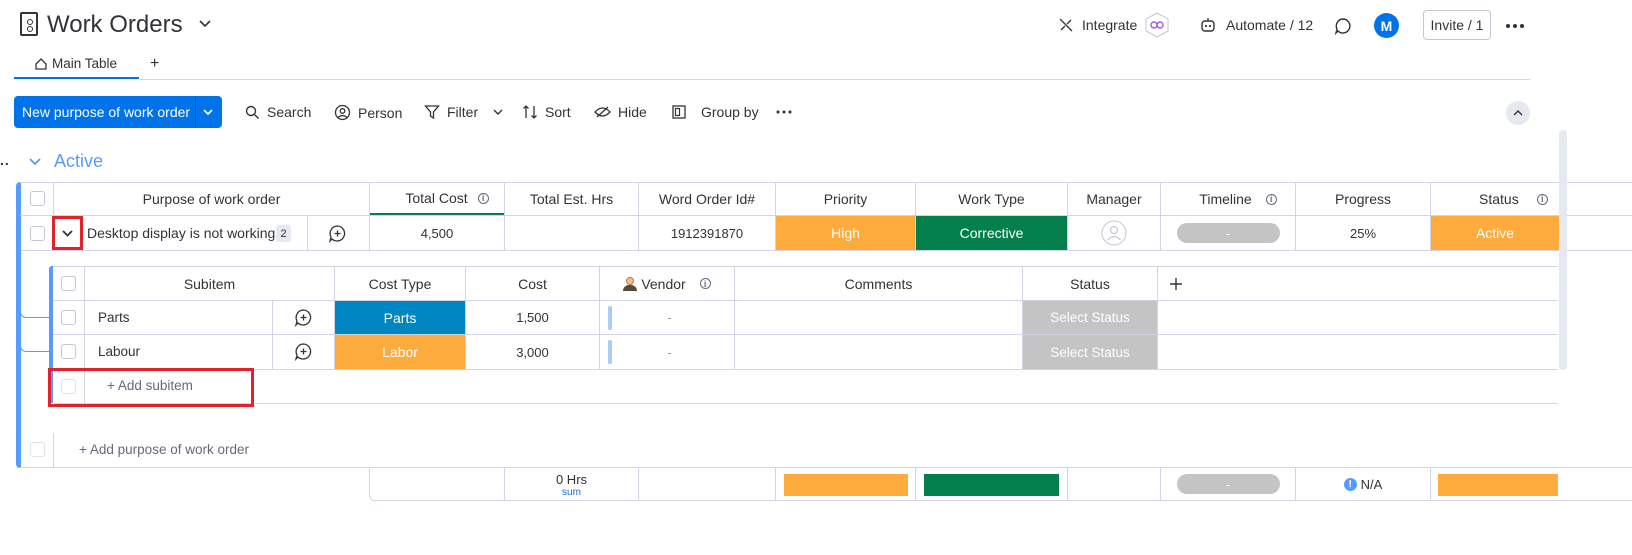 The width and height of the screenshot is (1632, 555). I want to click on work-order-id-cell: 1912391870, so click(707, 233).